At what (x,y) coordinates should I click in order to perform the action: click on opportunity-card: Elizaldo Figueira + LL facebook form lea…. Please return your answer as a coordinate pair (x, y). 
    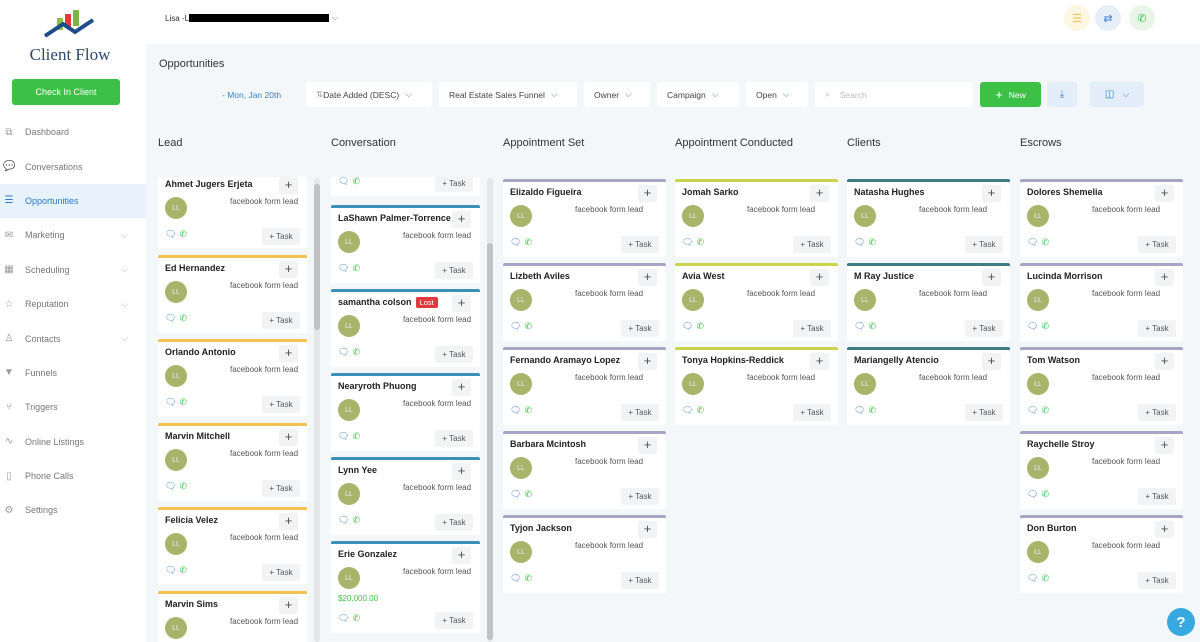
    Looking at the image, I should click on (584, 218).